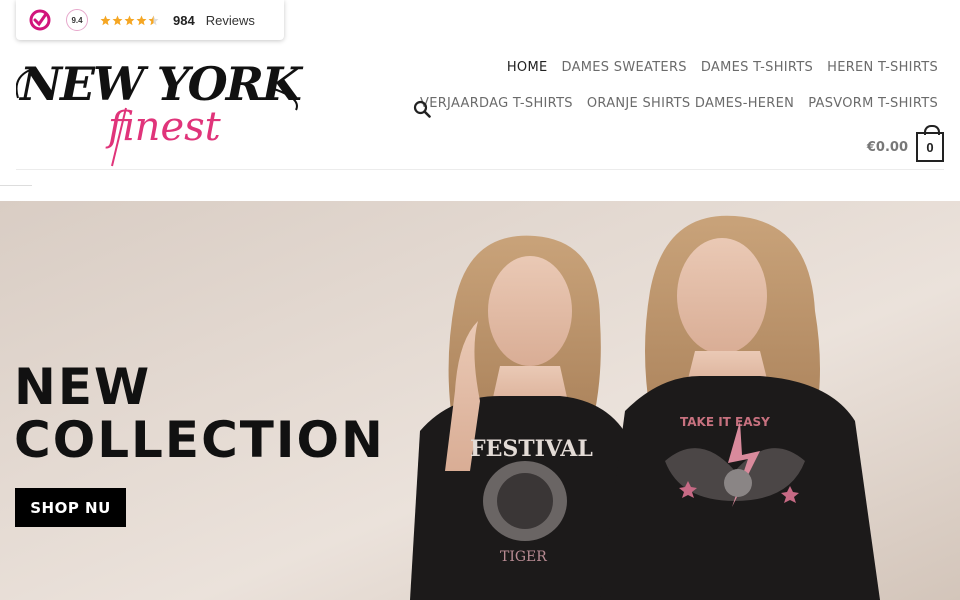 Image resolution: width=960 pixels, height=600 pixels. Describe the element at coordinates (480, 169) in the screenshot. I see `header-divider` at that location.